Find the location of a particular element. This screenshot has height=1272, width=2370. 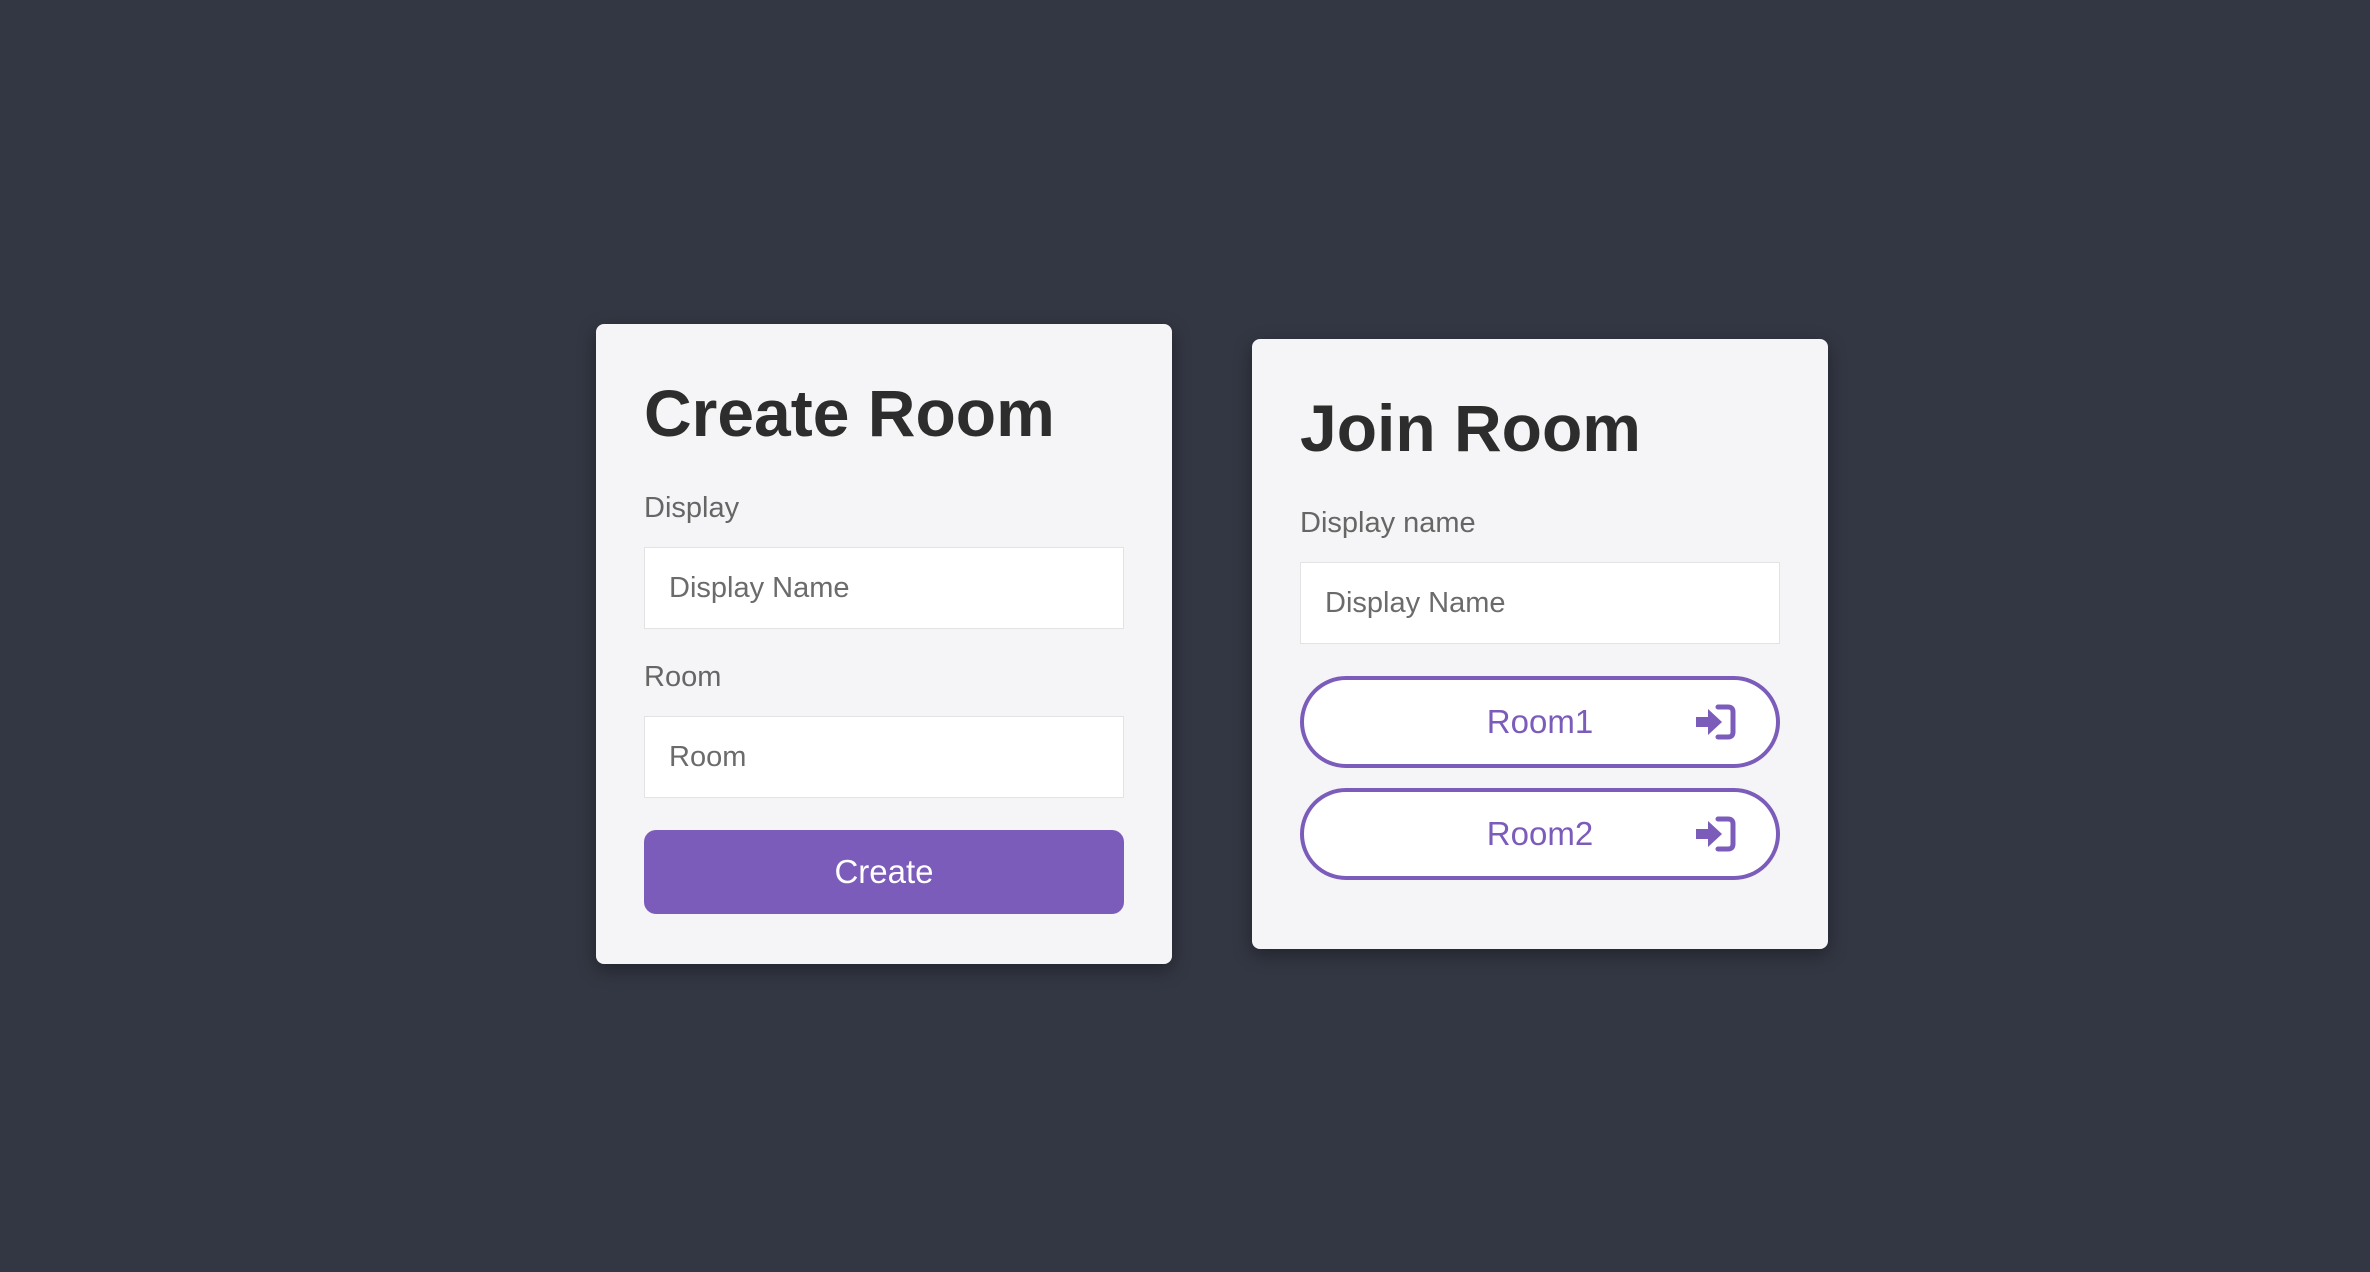

room-label: Room is located at coordinates (683, 677).